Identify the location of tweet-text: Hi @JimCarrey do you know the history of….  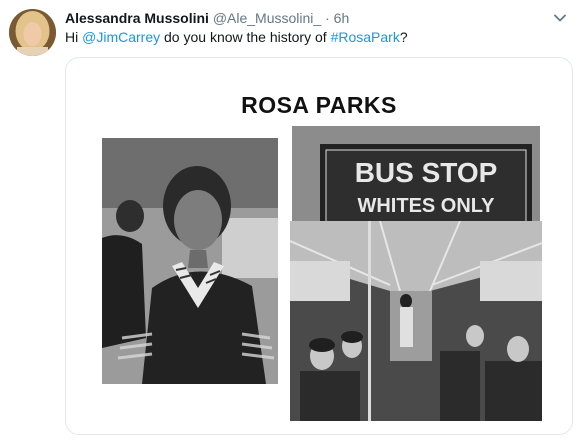
(236, 37).